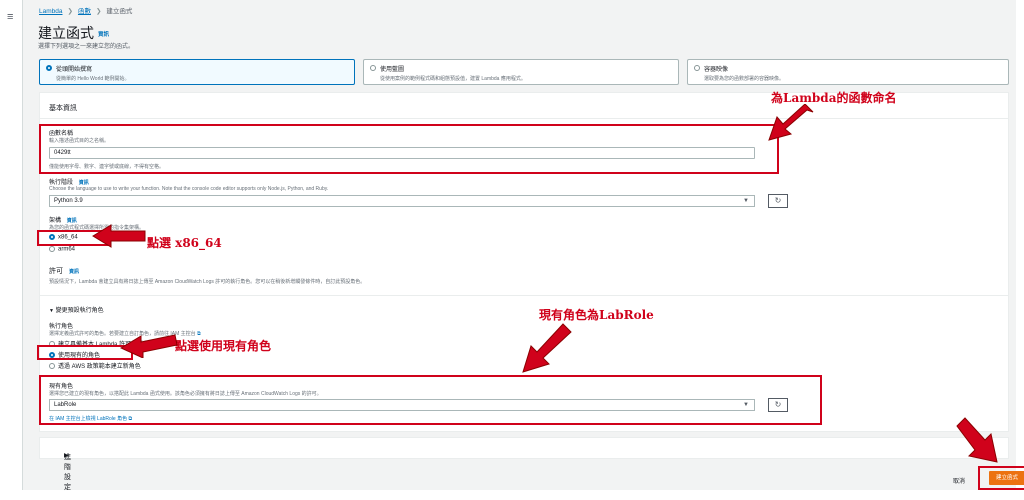 This screenshot has width=1024, height=500. Describe the element at coordinates (93, 79) in the screenshot. I see `option-desc: 從簡單的 Hello World 範例開始。` at that location.